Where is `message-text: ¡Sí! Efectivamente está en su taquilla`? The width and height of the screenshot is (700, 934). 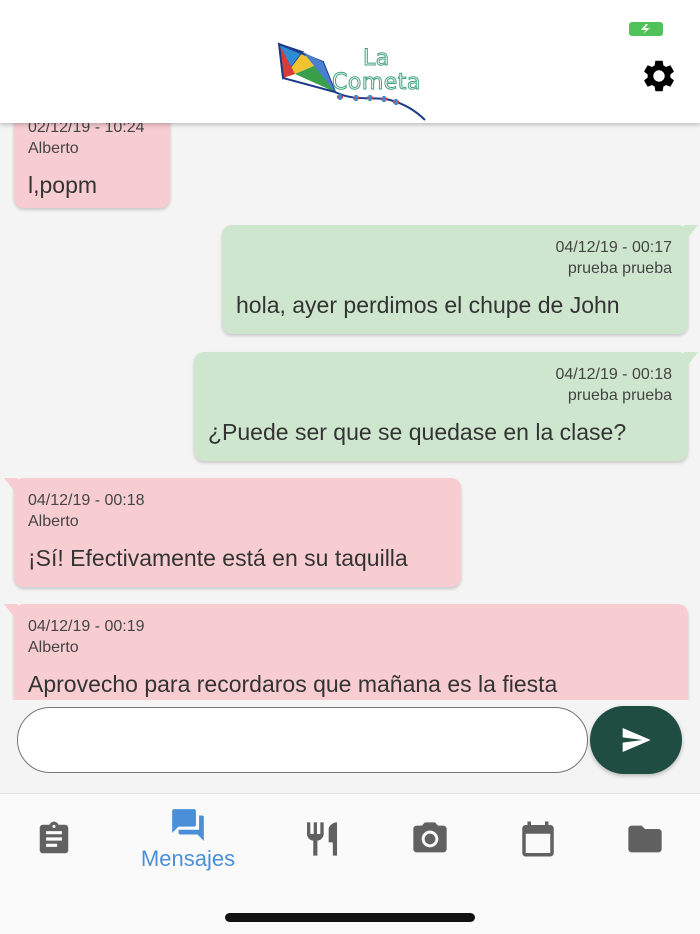 message-text: ¡Sí! Efectivamente está en su taquilla is located at coordinates (218, 558).